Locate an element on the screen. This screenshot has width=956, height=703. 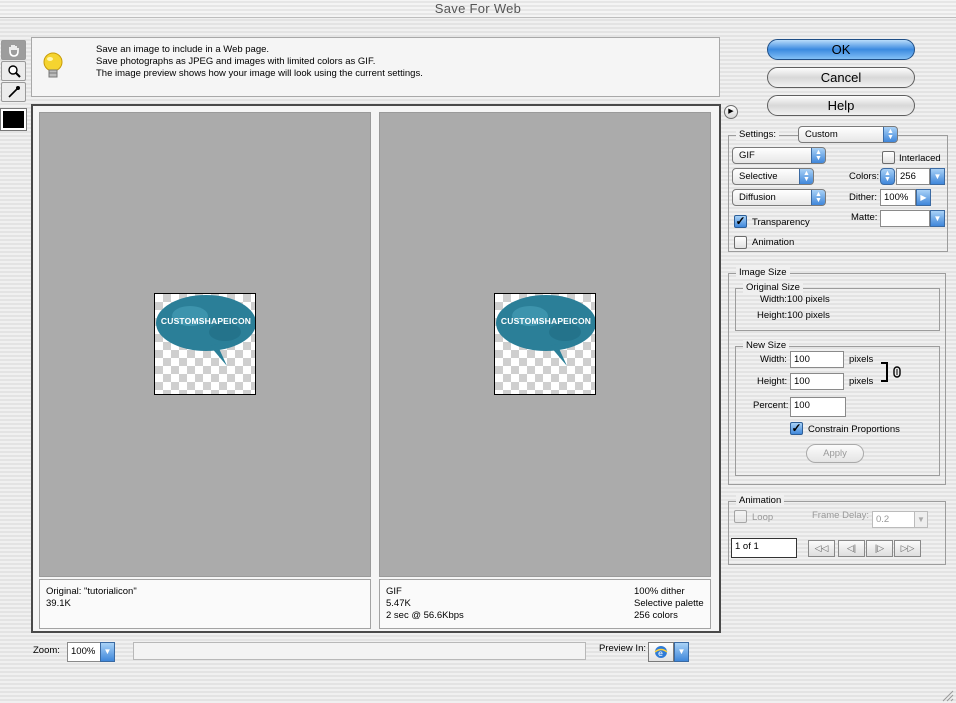
original-height: Height:100 pixels is located at coordinates (793, 315).